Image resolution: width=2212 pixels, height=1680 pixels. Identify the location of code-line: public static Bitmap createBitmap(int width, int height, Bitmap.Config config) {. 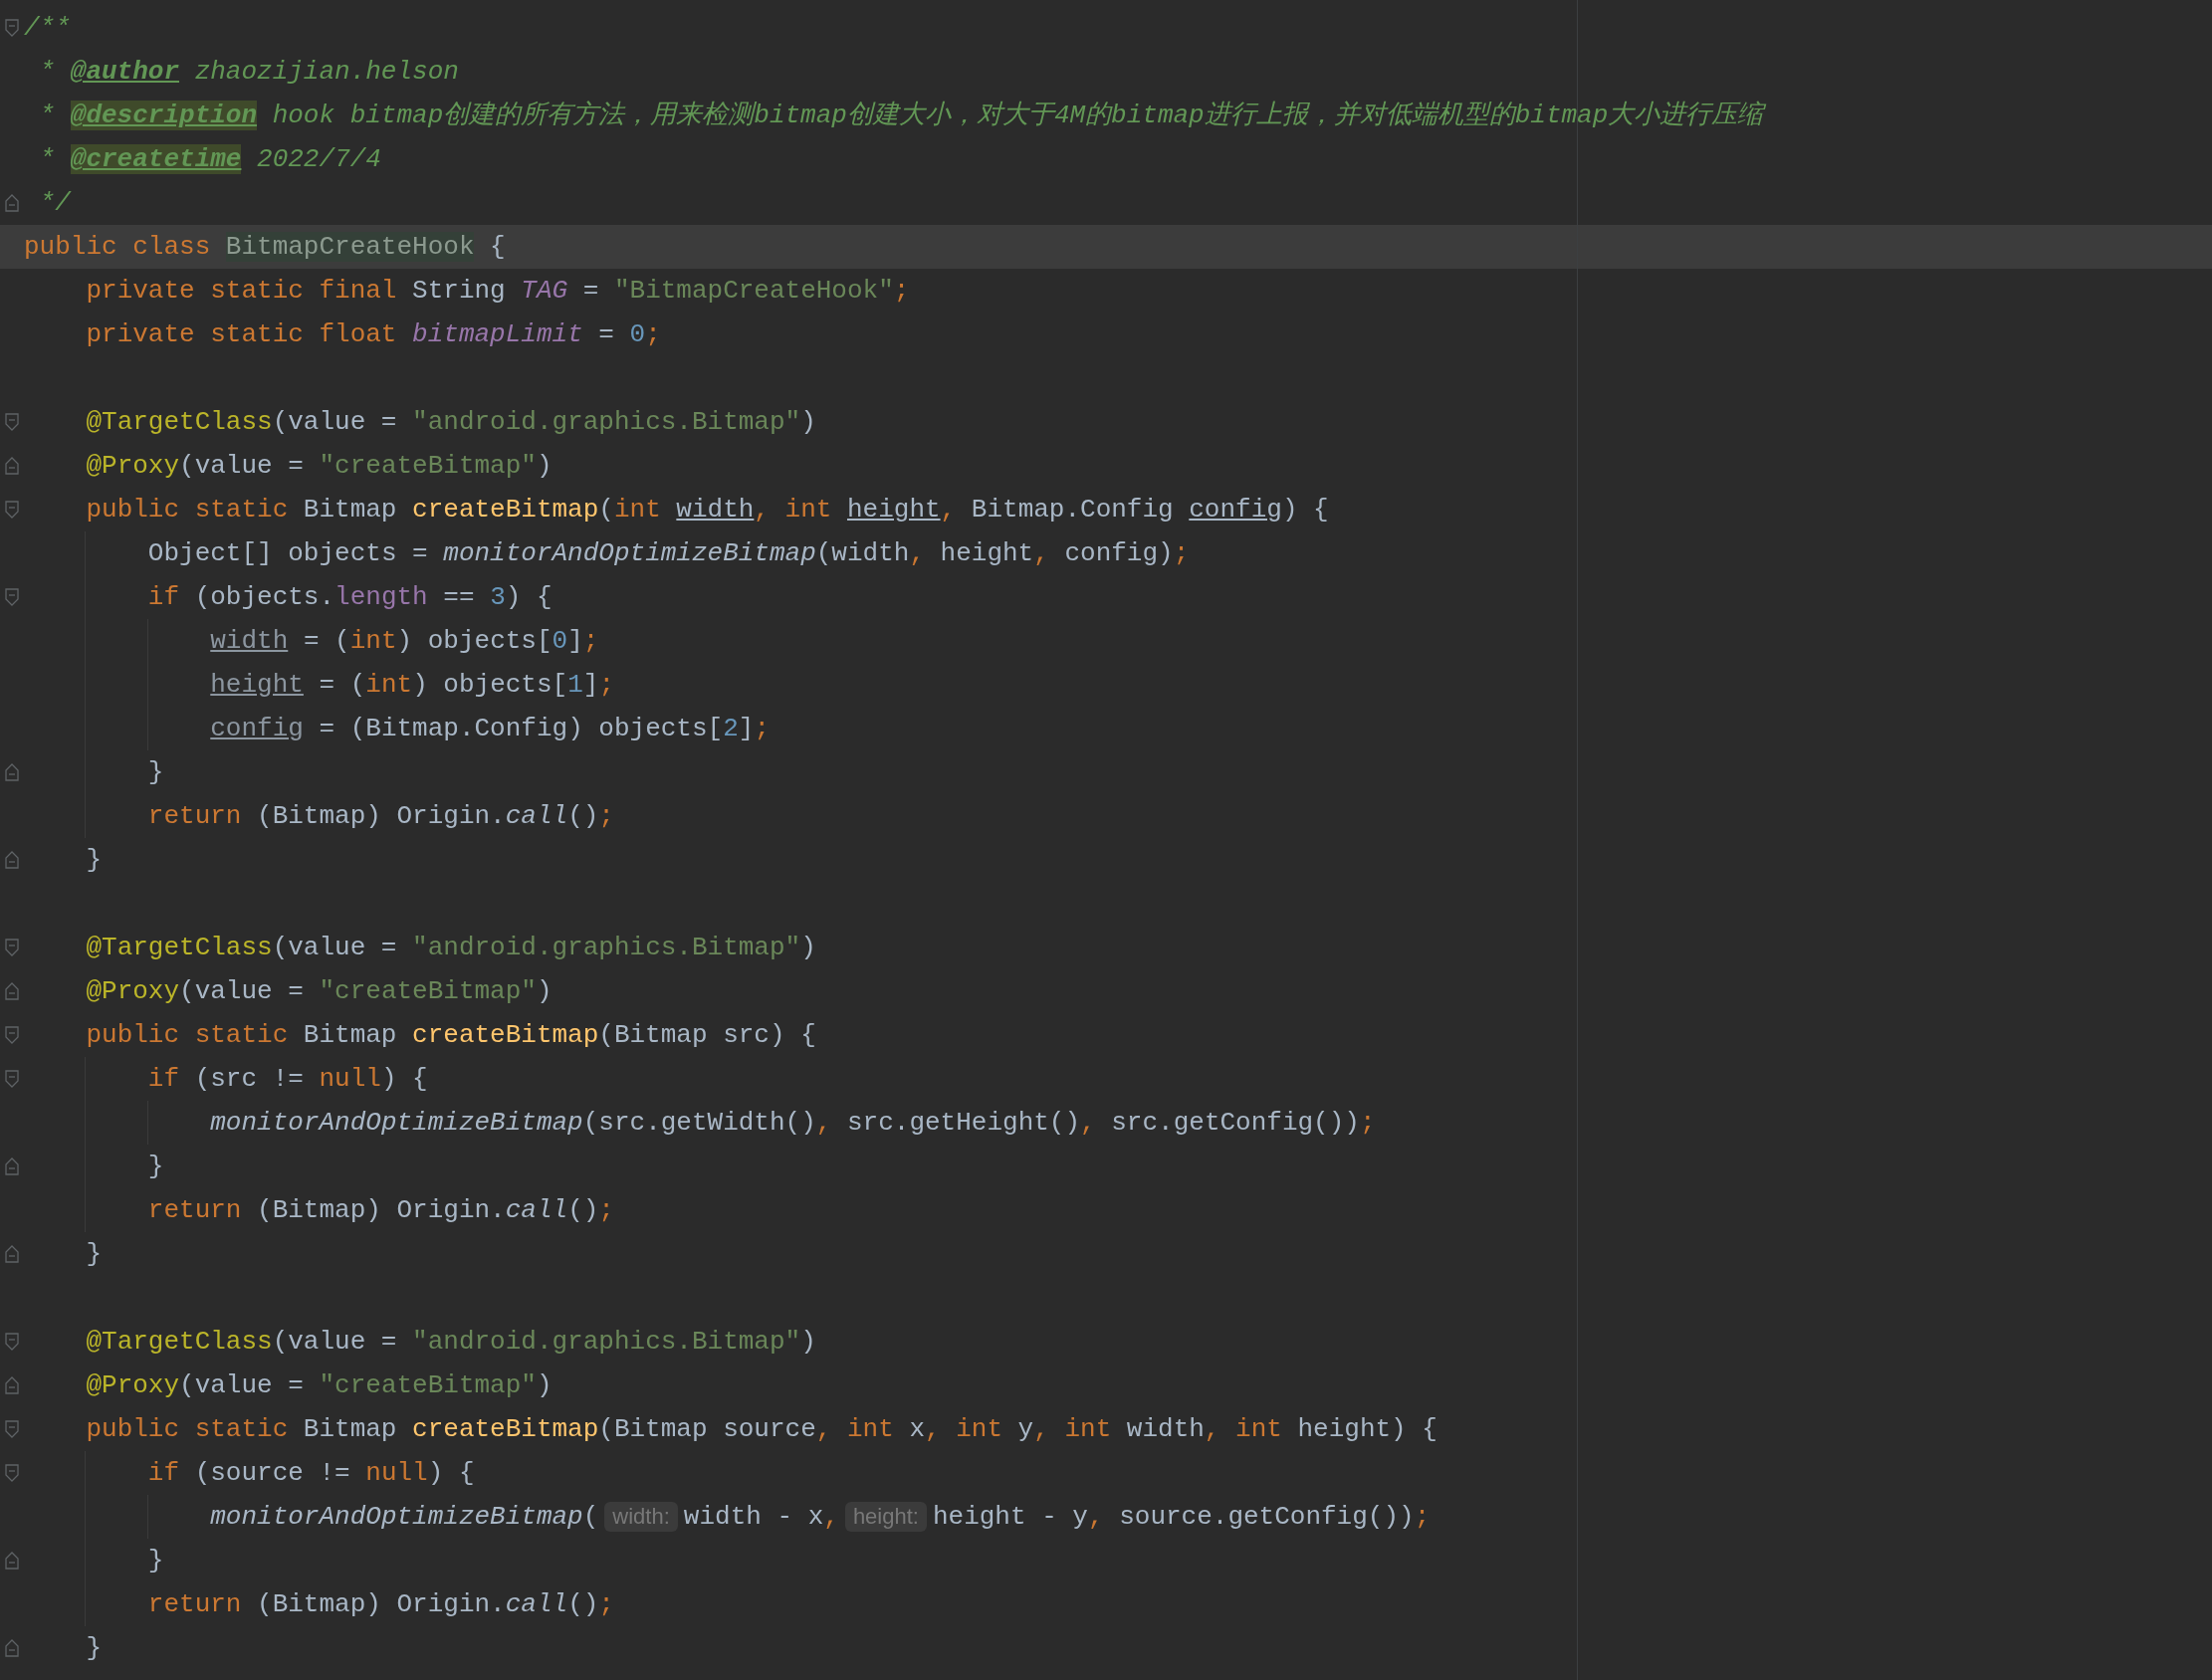
(707, 509).